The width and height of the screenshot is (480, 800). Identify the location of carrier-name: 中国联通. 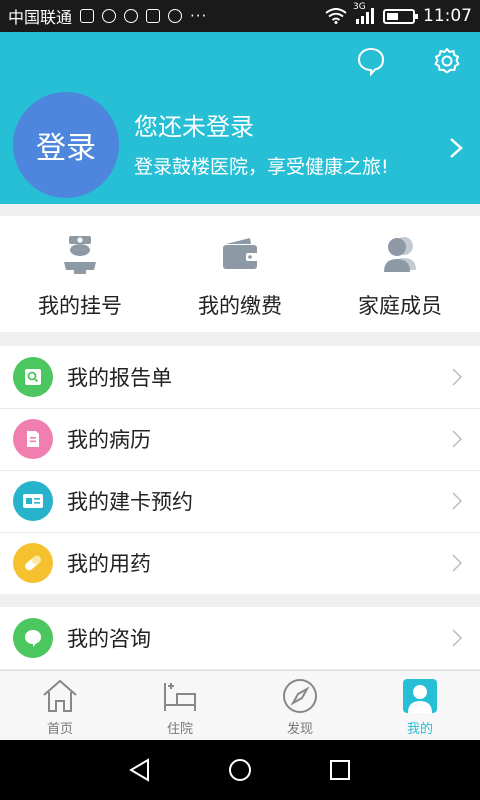
(40, 17).